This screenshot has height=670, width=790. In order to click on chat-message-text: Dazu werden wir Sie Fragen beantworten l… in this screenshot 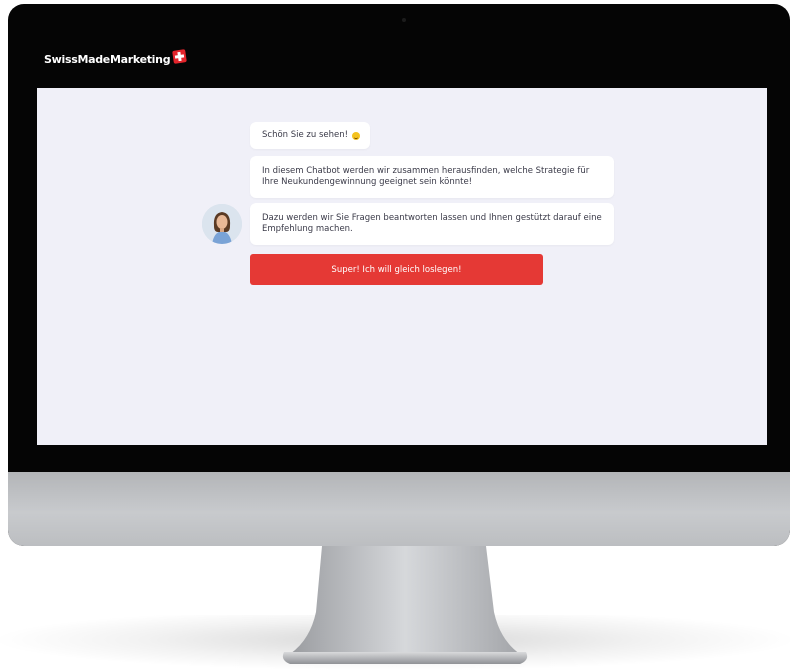, I will do `click(432, 223)`.